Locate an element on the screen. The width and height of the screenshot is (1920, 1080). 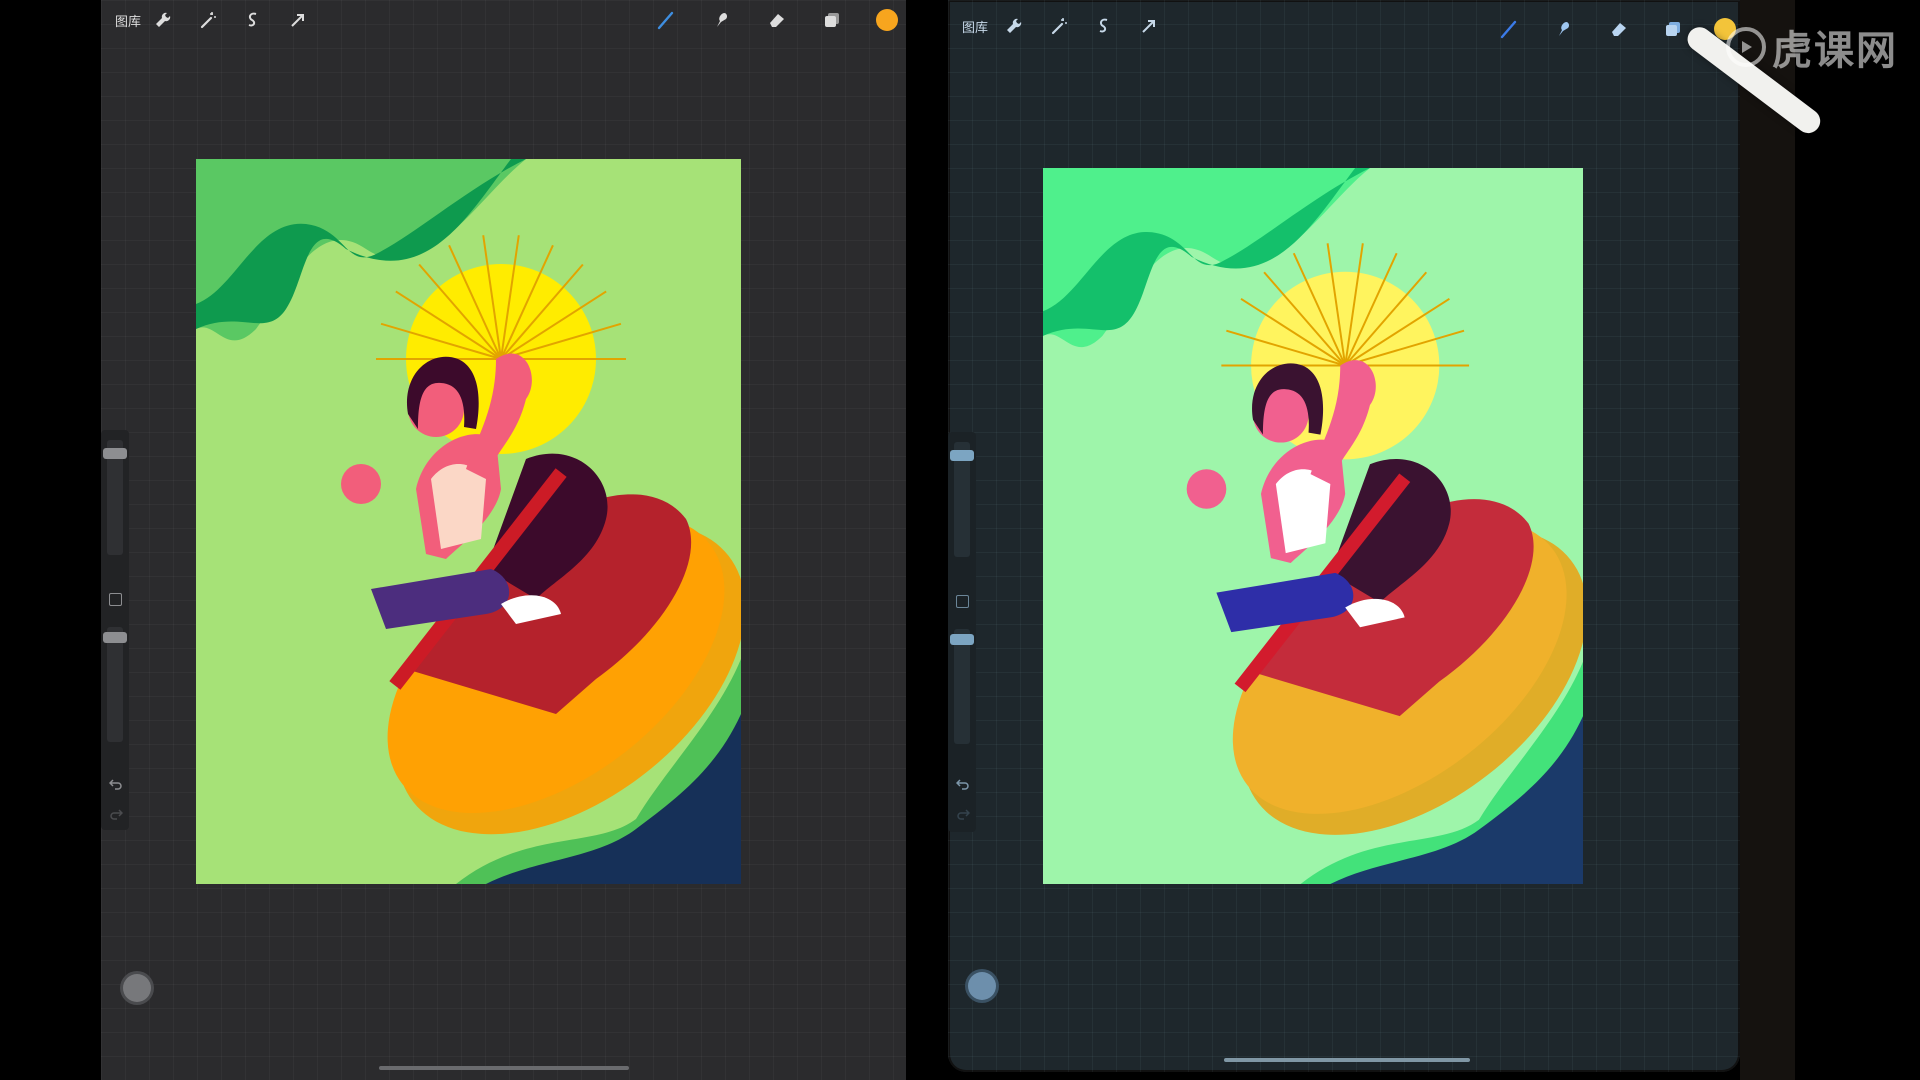
device-frame-edge is located at coordinates (1767, 540).